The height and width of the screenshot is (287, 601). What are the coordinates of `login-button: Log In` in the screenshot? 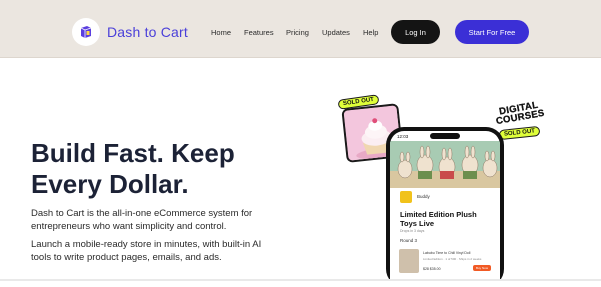 It's located at (415, 32).